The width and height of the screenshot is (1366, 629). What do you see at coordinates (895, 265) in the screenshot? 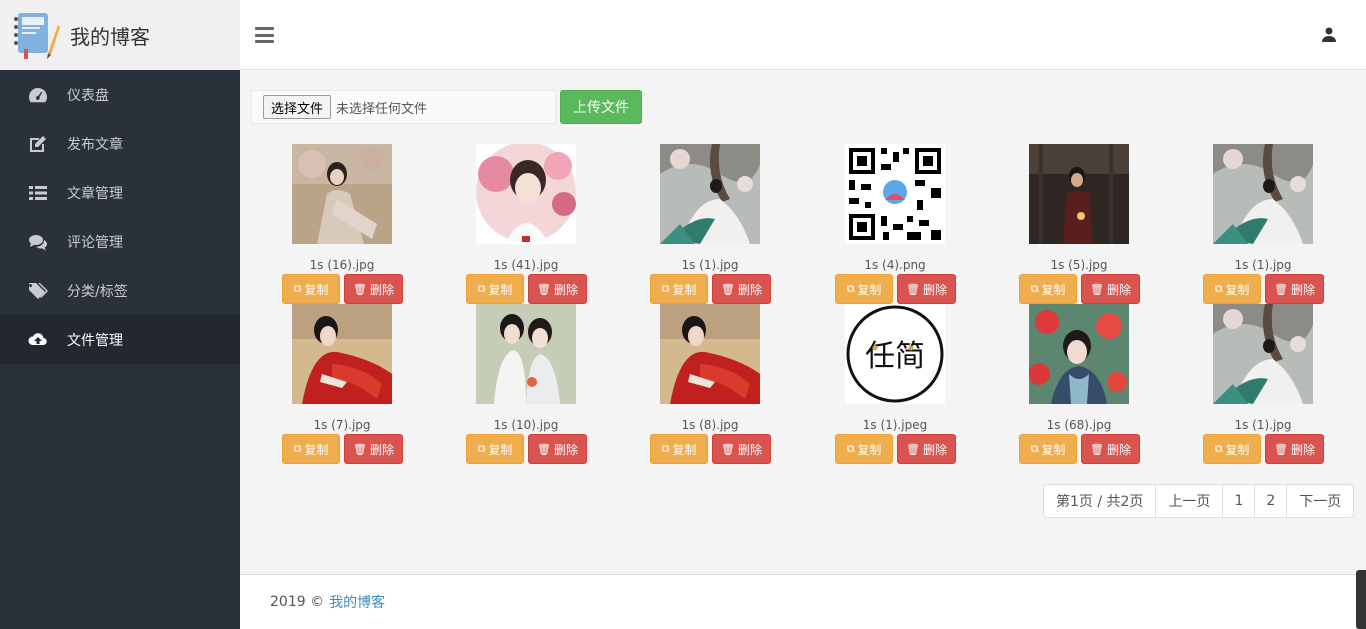
I see `file-name: 1s (4).png` at bounding box center [895, 265].